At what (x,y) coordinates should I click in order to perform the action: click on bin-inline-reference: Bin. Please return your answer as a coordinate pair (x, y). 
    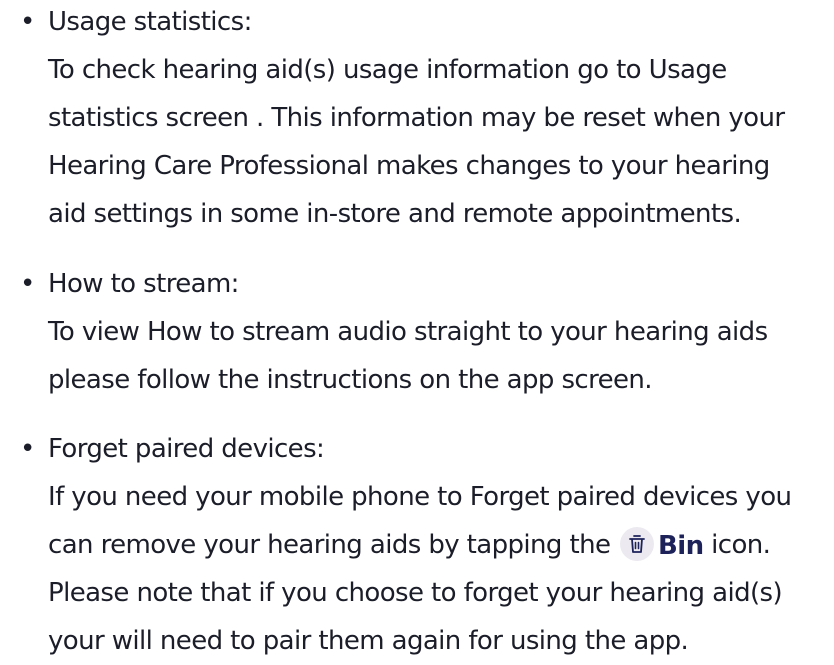
    Looking at the image, I should click on (661, 546).